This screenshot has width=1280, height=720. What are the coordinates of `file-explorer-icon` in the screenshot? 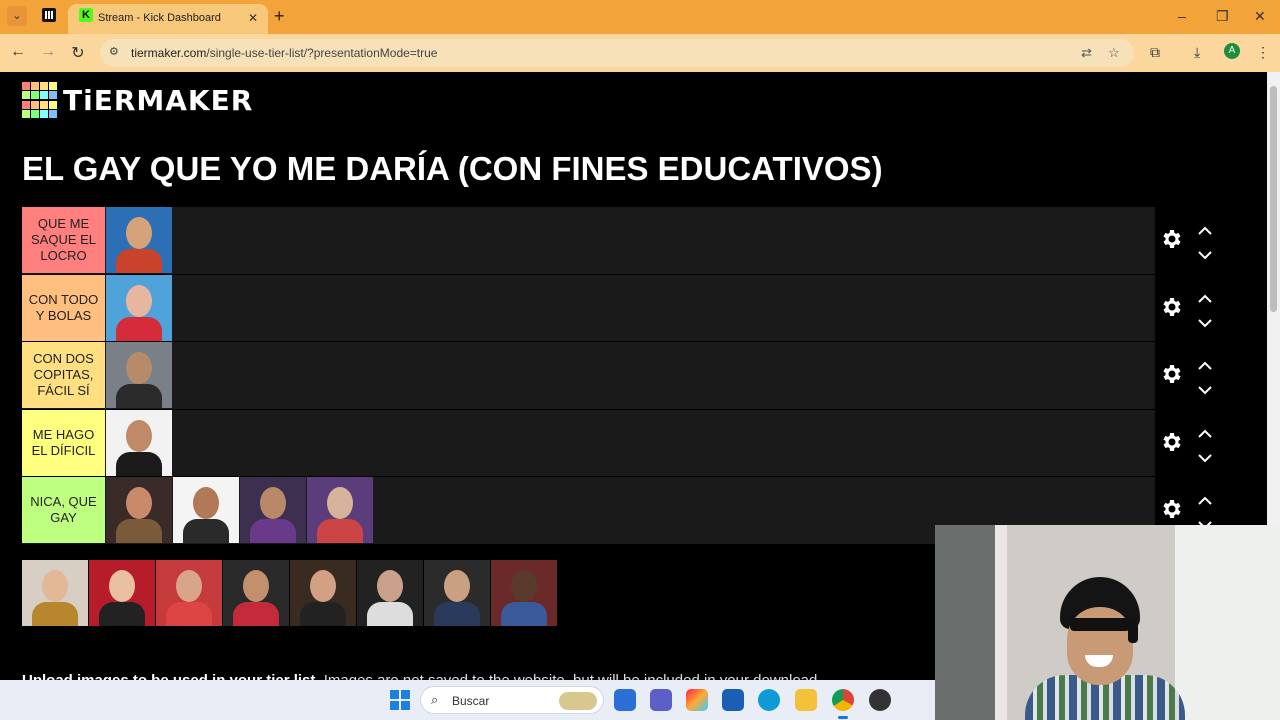 It's located at (806, 700).